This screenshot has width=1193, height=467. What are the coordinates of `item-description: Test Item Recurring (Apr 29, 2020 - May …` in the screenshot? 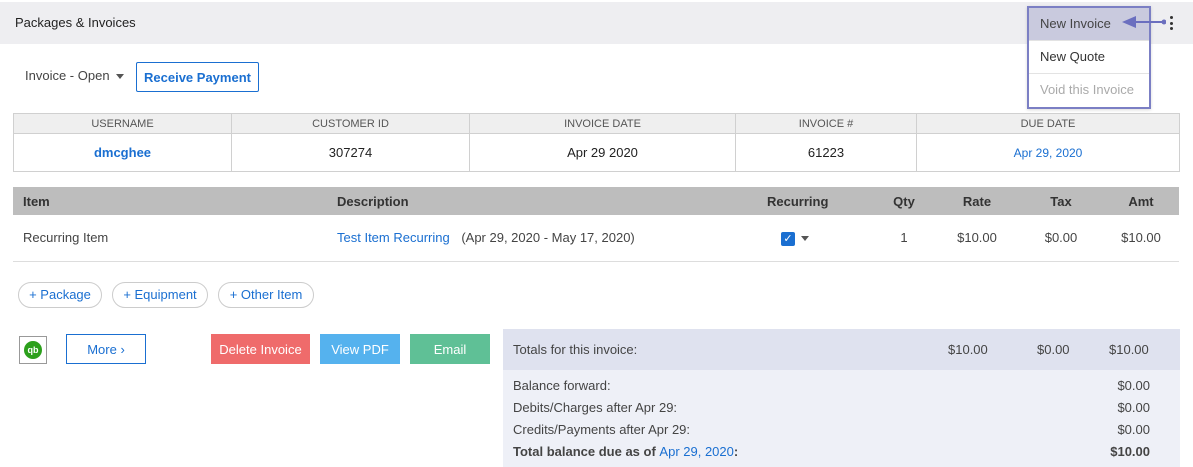 It's located at (542, 238).